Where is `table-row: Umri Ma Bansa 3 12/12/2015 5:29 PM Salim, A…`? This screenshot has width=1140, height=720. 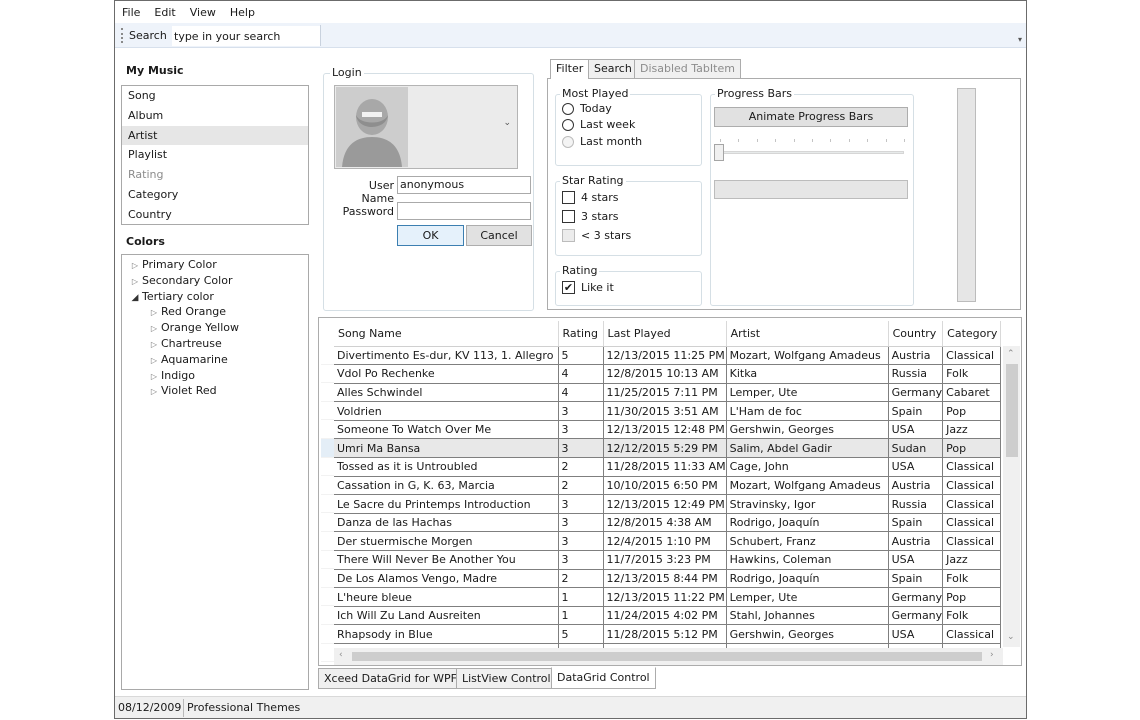
table-row: Umri Ma Bansa 3 12/12/2015 5:29 PM Salim, A… is located at coordinates (668, 448).